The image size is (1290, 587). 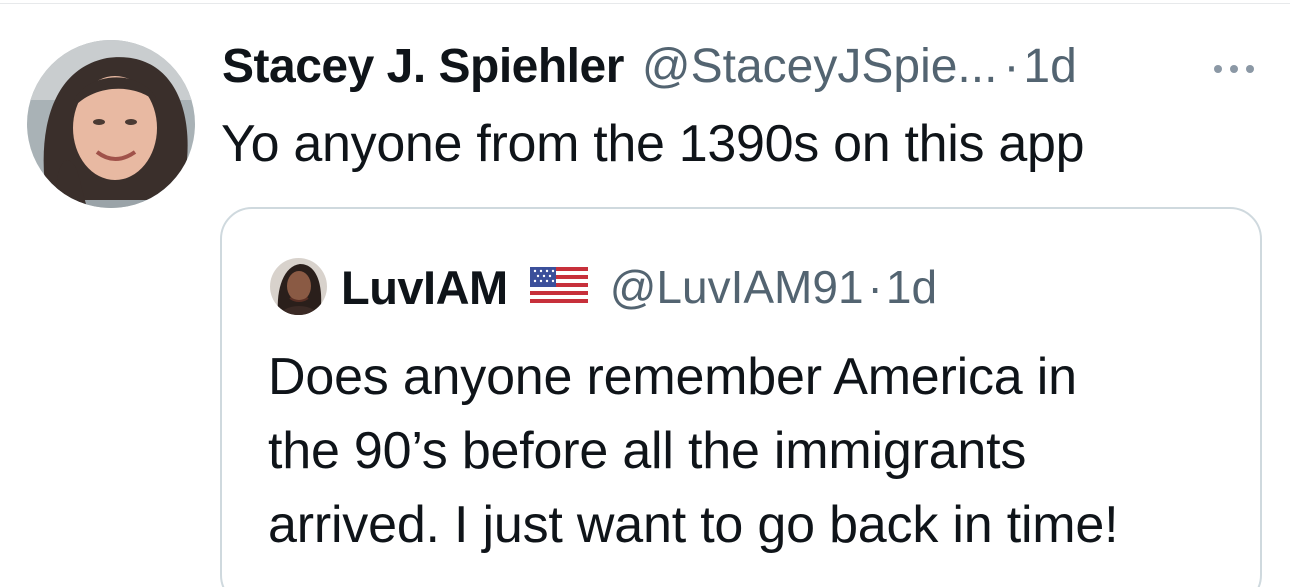 I want to click on author-avatar, so click(x=111, y=124).